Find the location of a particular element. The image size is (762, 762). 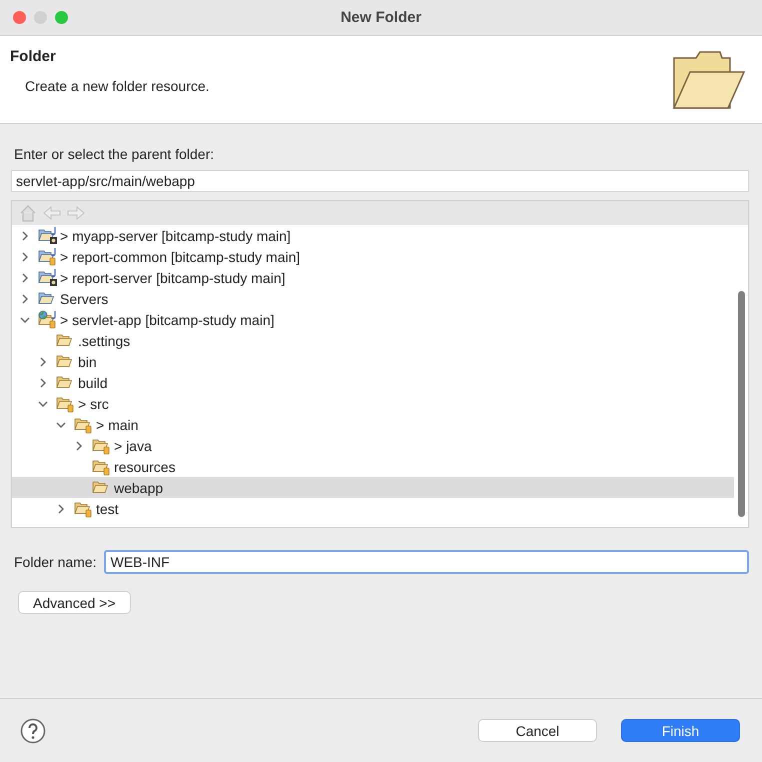

finish-button: Finish is located at coordinates (680, 730).